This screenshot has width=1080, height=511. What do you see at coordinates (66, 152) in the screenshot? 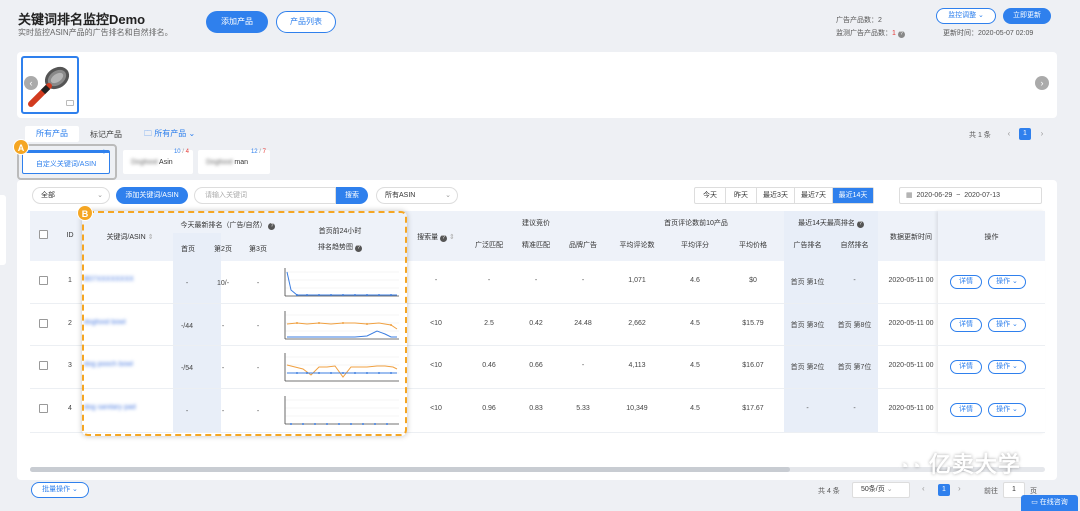
I see `tab-progress` at bounding box center [66, 152].